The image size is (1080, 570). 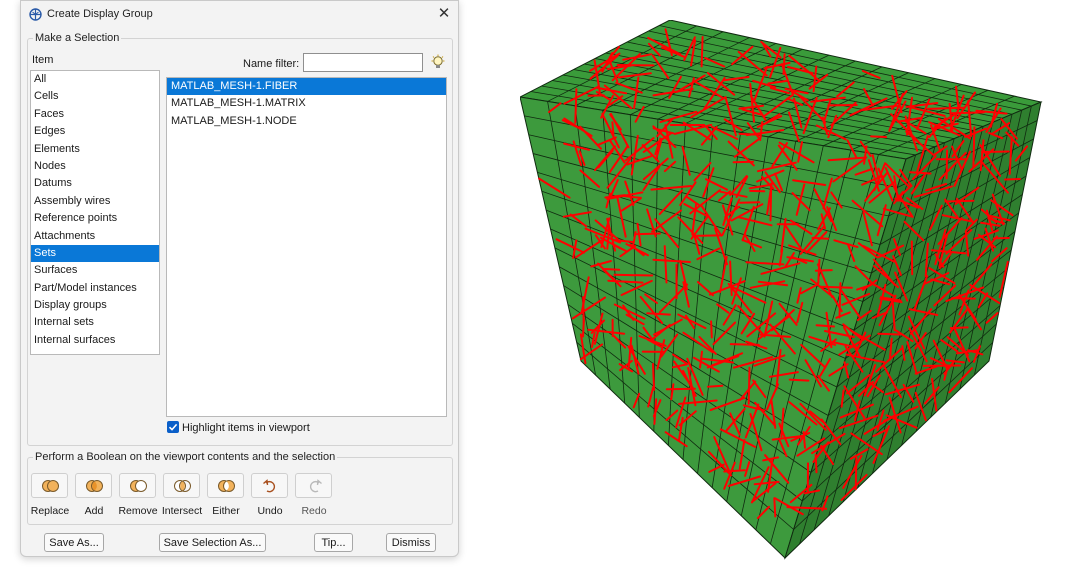 I want to click on item-list-row: Internal surfaces, so click(x=95, y=340).